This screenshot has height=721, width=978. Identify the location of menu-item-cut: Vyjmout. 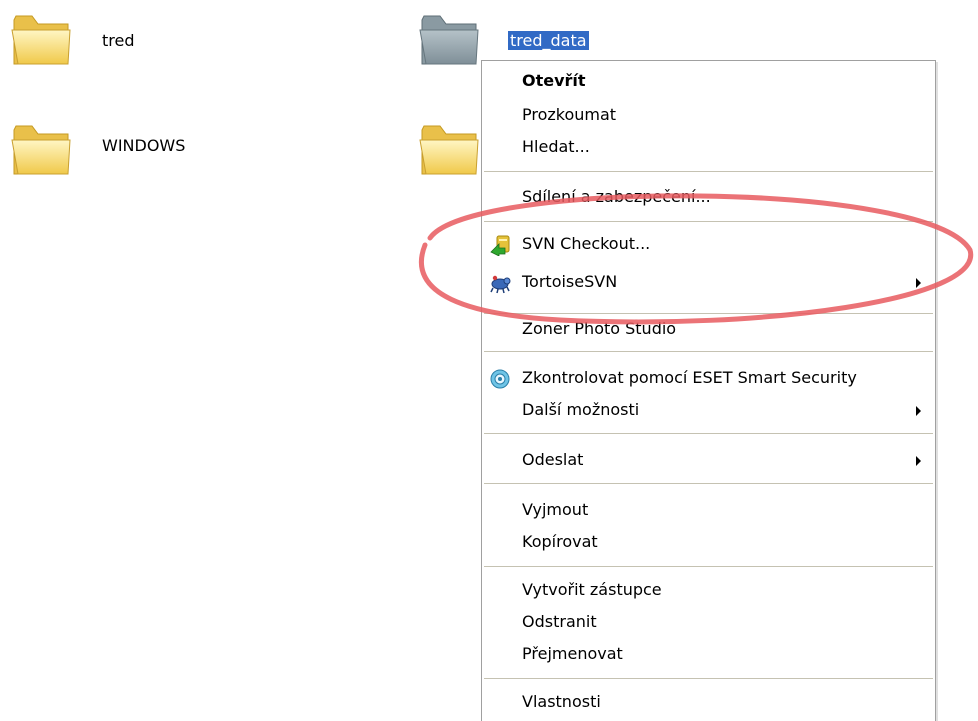
(708, 511).